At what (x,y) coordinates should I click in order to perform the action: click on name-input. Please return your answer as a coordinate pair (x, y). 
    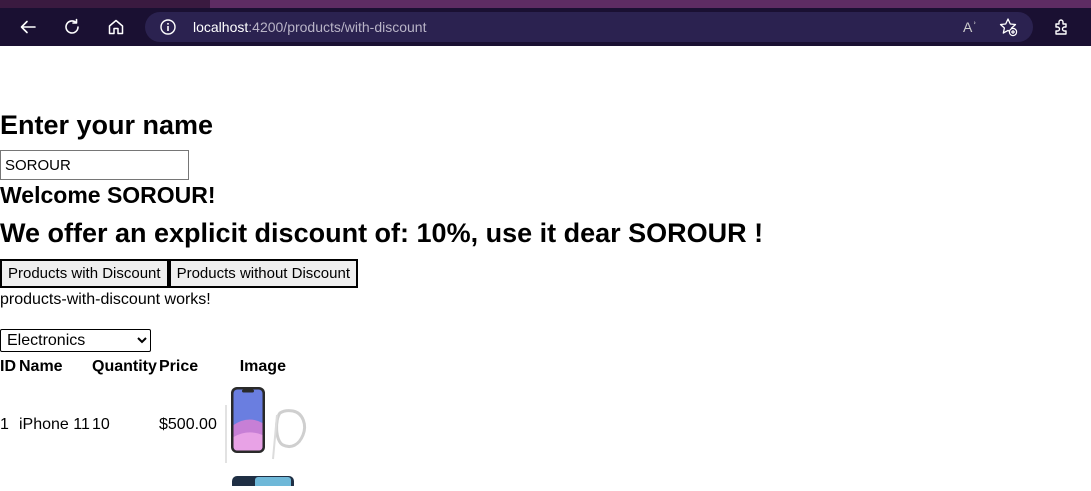
    Looking at the image, I should click on (94, 165).